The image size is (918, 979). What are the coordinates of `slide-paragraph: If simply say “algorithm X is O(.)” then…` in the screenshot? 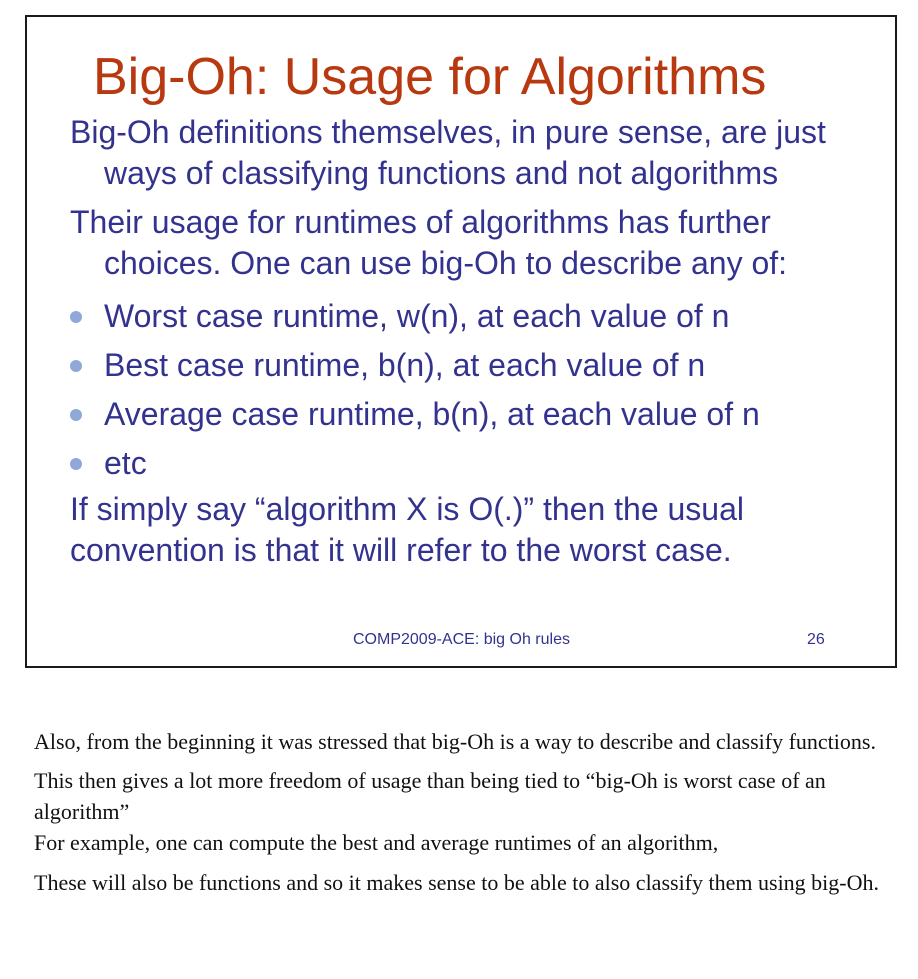 It's located at (407, 529).